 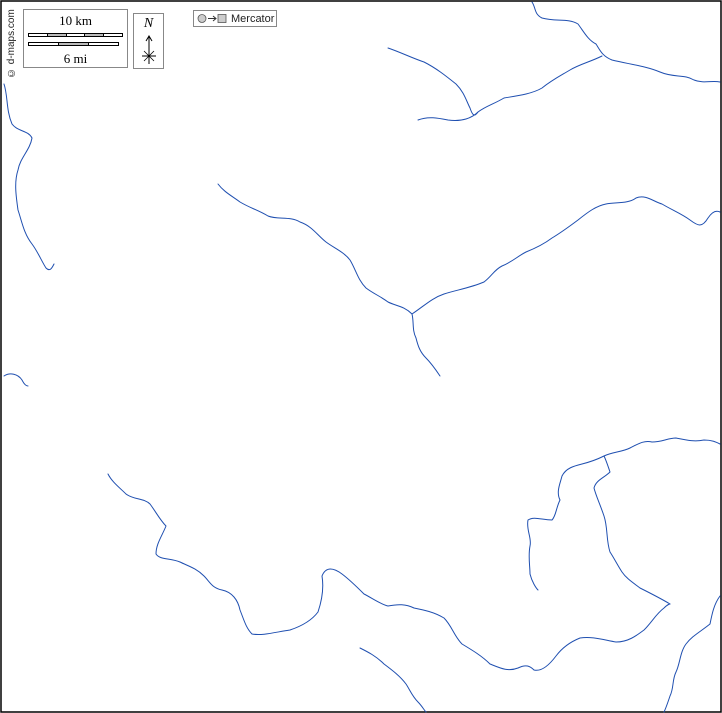 I want to click on projection-name: Mercator, so click(x=253, y=18).